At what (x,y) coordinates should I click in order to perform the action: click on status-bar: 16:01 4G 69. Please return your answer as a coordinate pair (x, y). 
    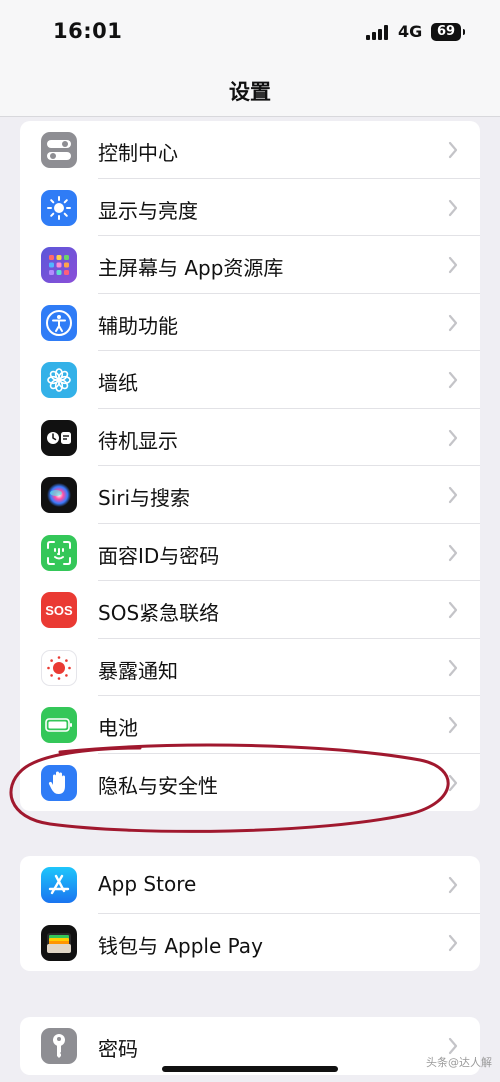
    Looking at the image, I should click on (250, 31).